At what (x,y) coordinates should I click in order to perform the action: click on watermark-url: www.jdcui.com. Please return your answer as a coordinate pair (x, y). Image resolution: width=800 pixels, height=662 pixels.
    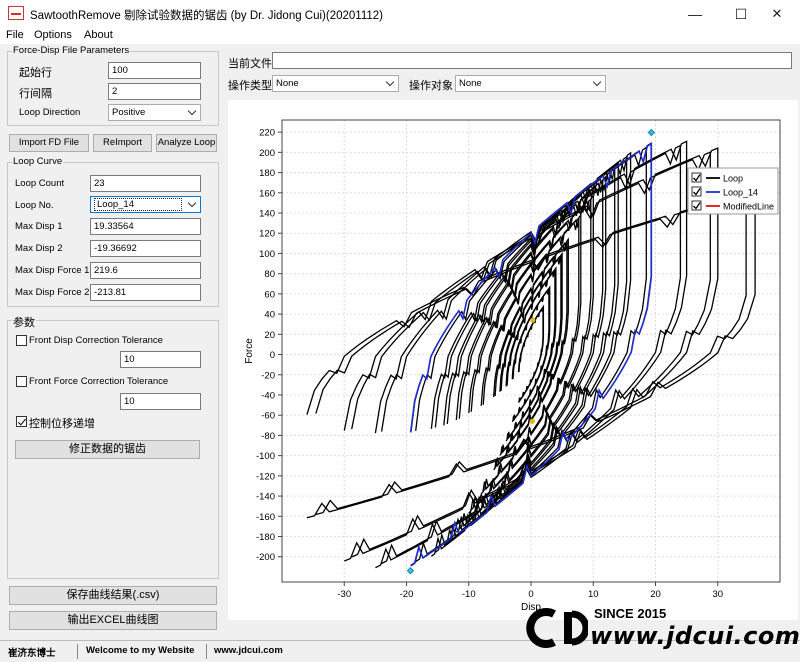
    Looking at the image, I should click on (695, 636).